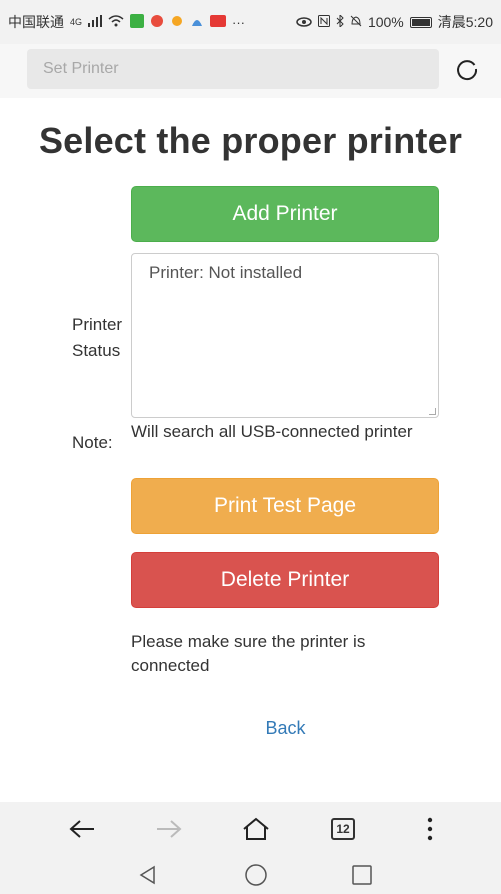 The width and height of the screenshot is (501, 894). Describe the element at coordinates (148, 875) in the screenshot. I see `nav-back-icon` at that location.